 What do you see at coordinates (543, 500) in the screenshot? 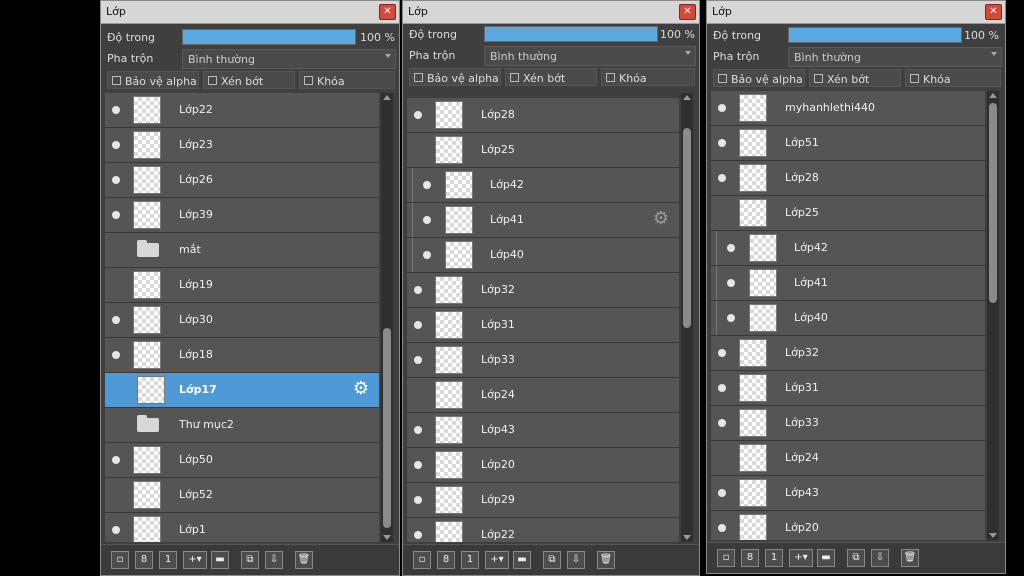
I see `layer-row: Lớp29` at bounding box center [543, 500].